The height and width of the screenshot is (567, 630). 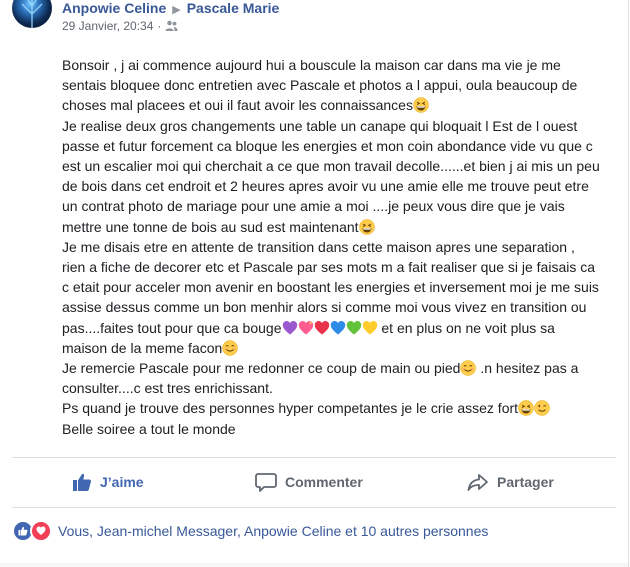 I want to click on post-meta: 29 Janvier, 20:34 ·, so click(x=120, y=27).